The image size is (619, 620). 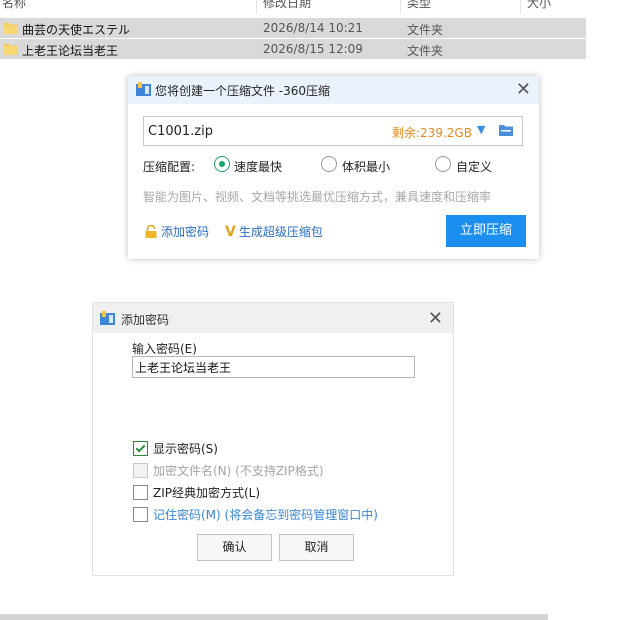 I want to click on archive-filename: C1001.zip, so click(x=180, y=131).